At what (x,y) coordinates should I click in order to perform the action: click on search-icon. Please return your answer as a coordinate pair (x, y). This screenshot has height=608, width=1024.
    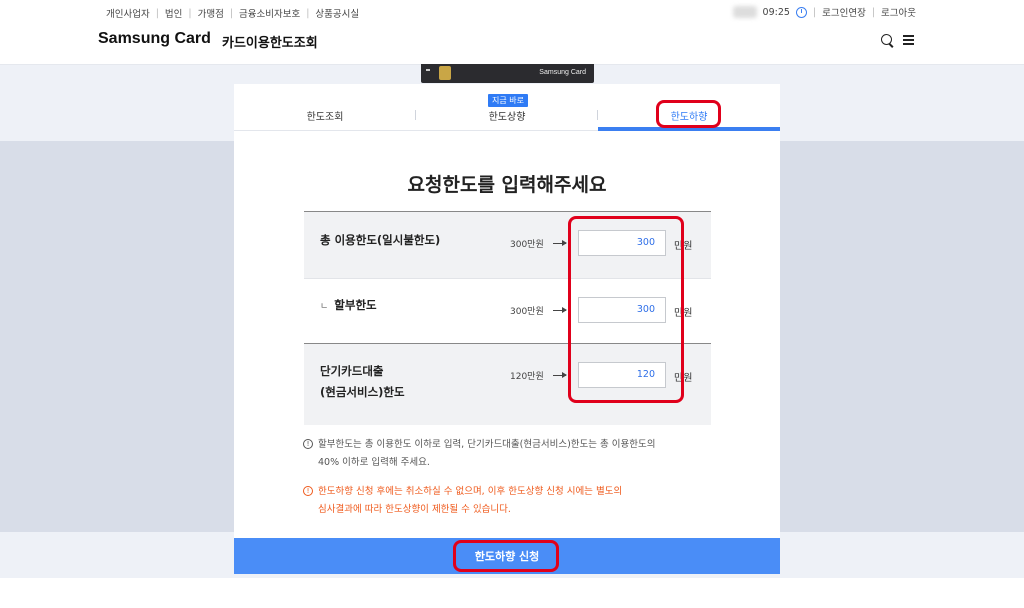
    Looking at the image, I should click on (886, 39).